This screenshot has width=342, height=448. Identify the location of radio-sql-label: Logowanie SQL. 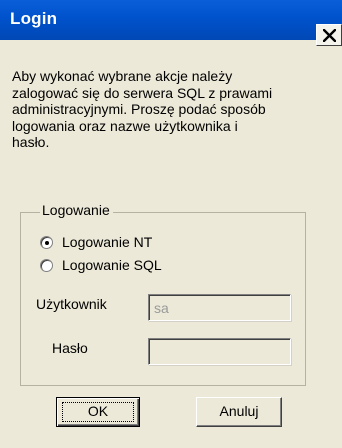
(112, 265).